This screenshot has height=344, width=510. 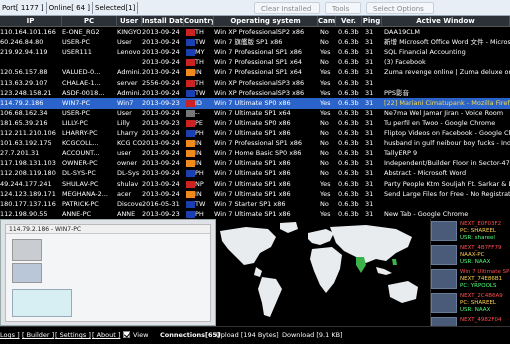 What do you see at coordinates (129, 21) in the screenshot?
I see `col-user: User` at bounding box center [129, 21].